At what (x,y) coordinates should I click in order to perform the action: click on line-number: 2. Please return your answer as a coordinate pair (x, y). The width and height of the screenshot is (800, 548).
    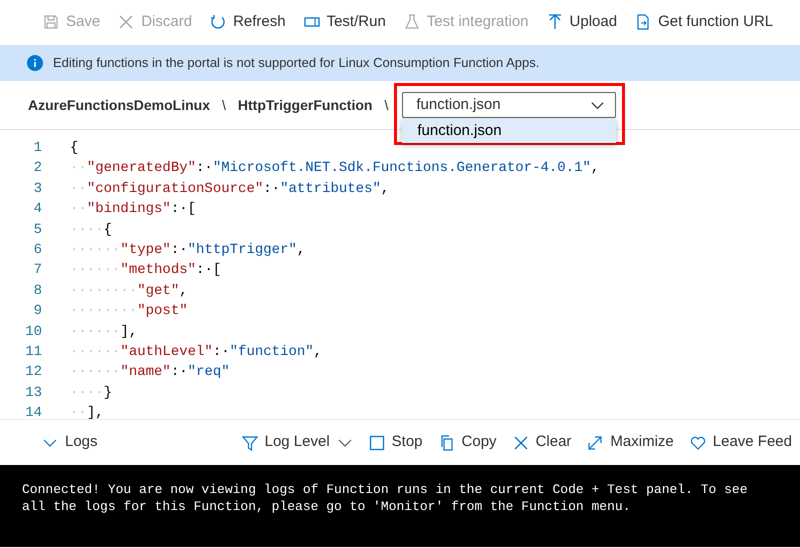
    Looking at the image, I should click on (37, 168).